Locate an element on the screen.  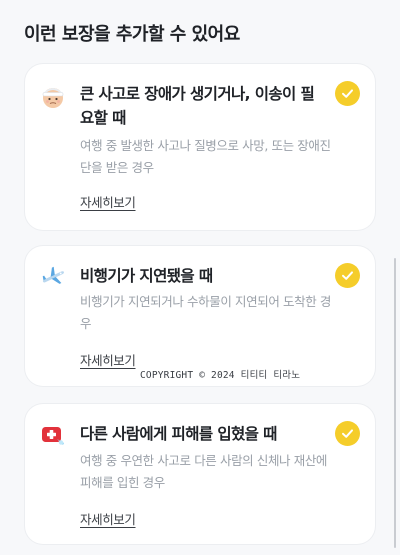
scrollbar is located at coordinates (395, 403).